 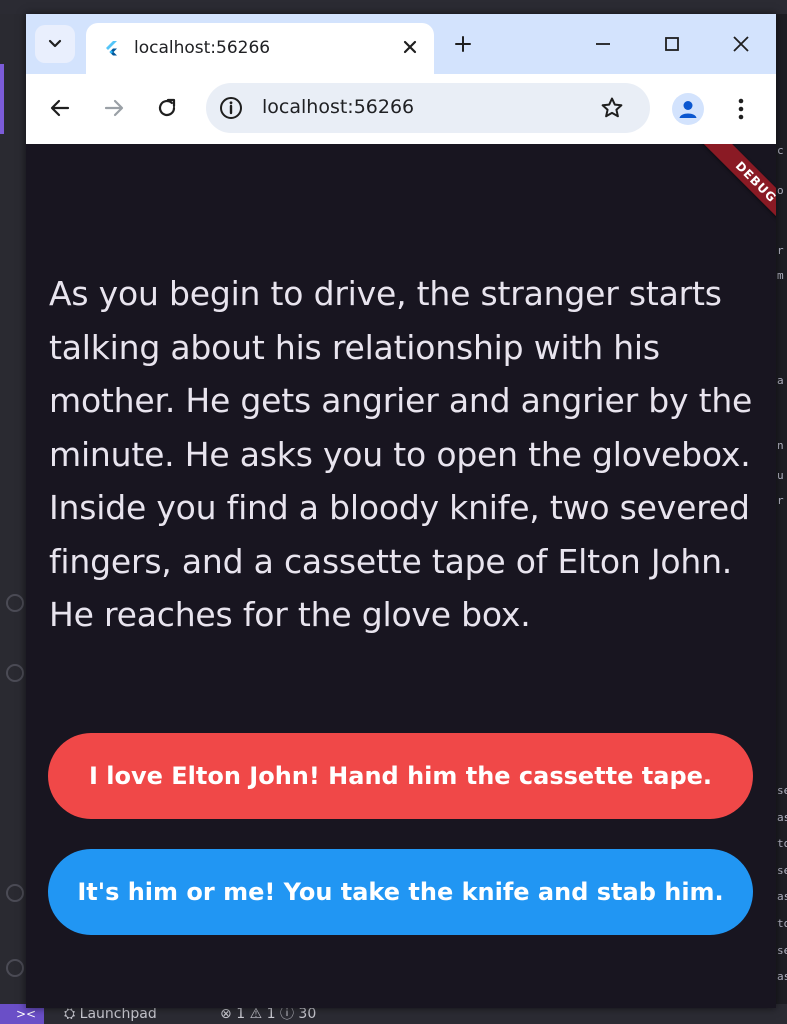 What do you see at coordinates (241, 1014) in the screenshot?
I see `error-count: 1` at bounding box center [241, 1014].